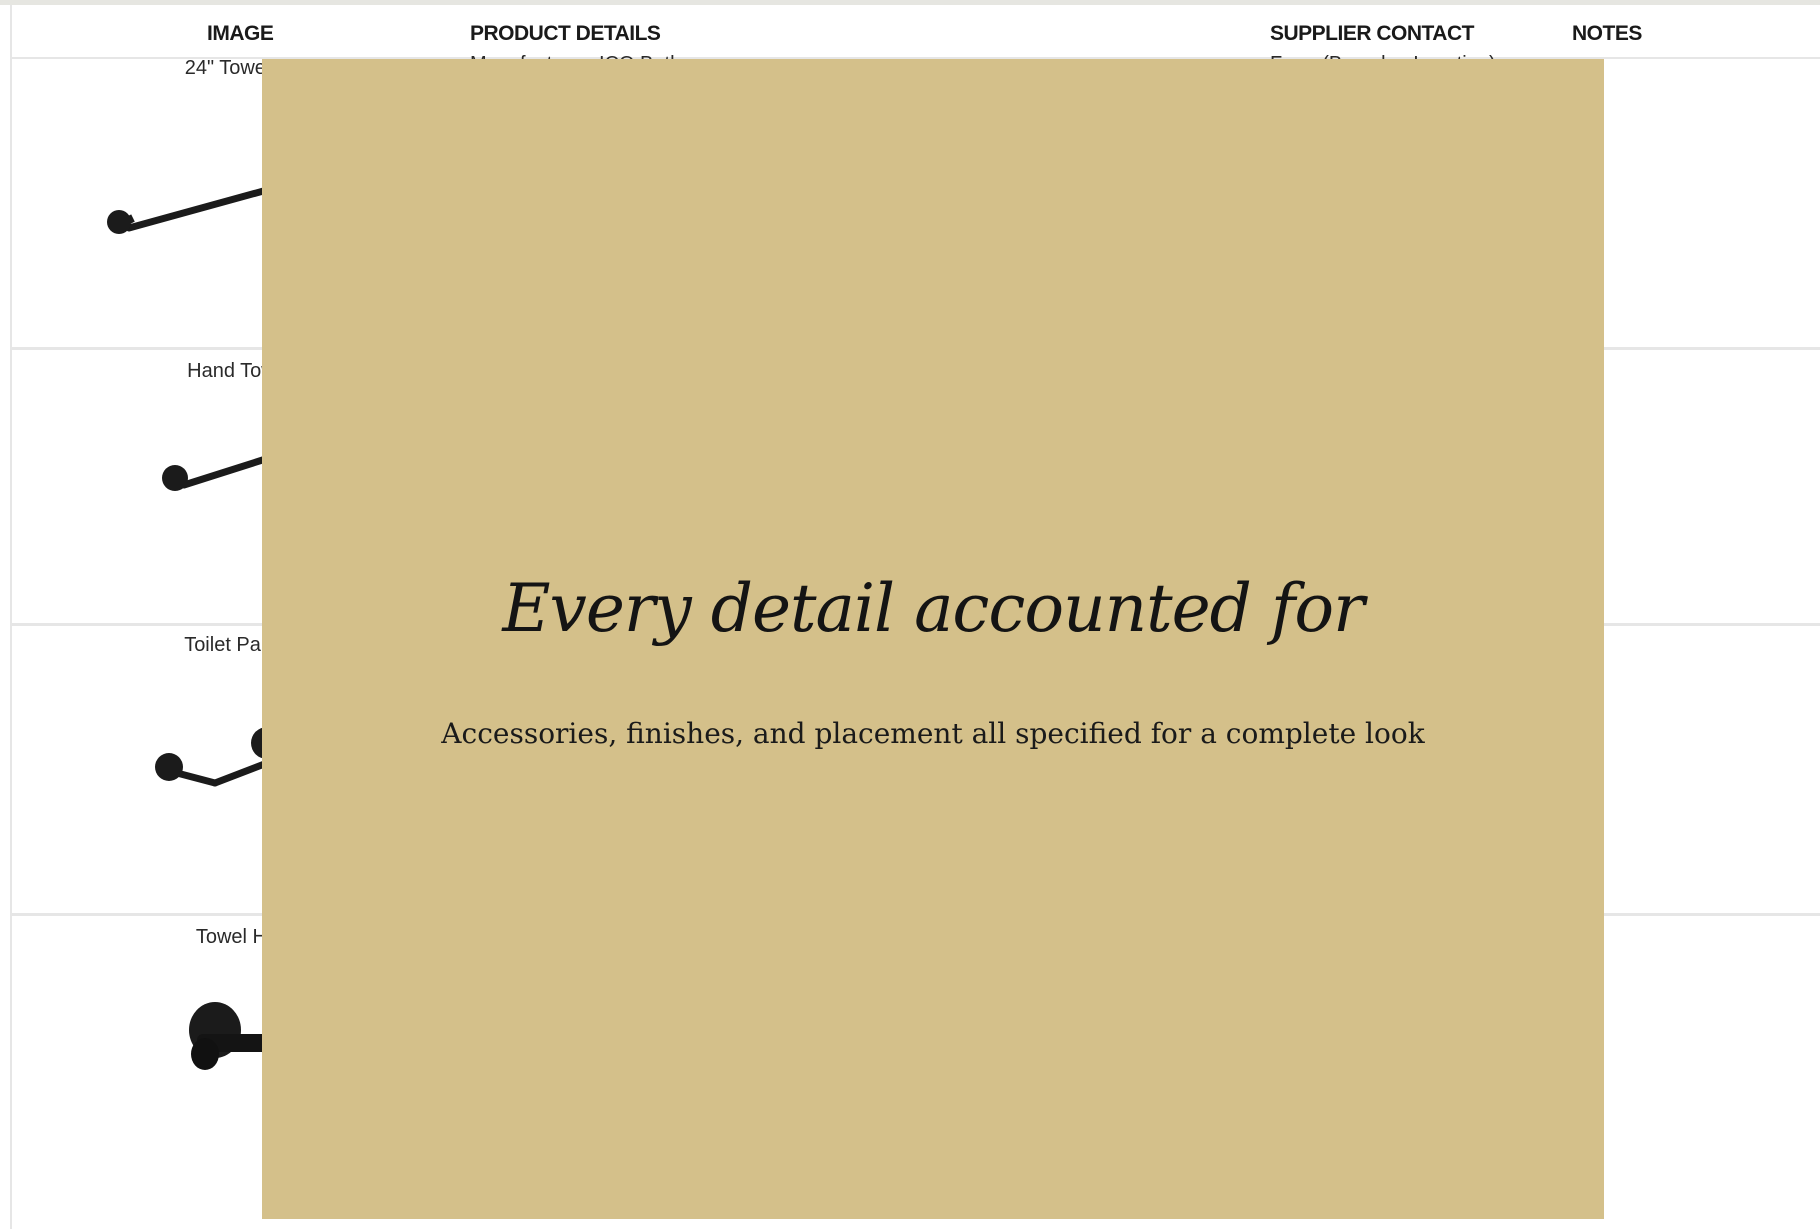 The height and width of the screenshot is (1229, 1820). I want to click on column-header-image: IMAGE, so click(240, 33).